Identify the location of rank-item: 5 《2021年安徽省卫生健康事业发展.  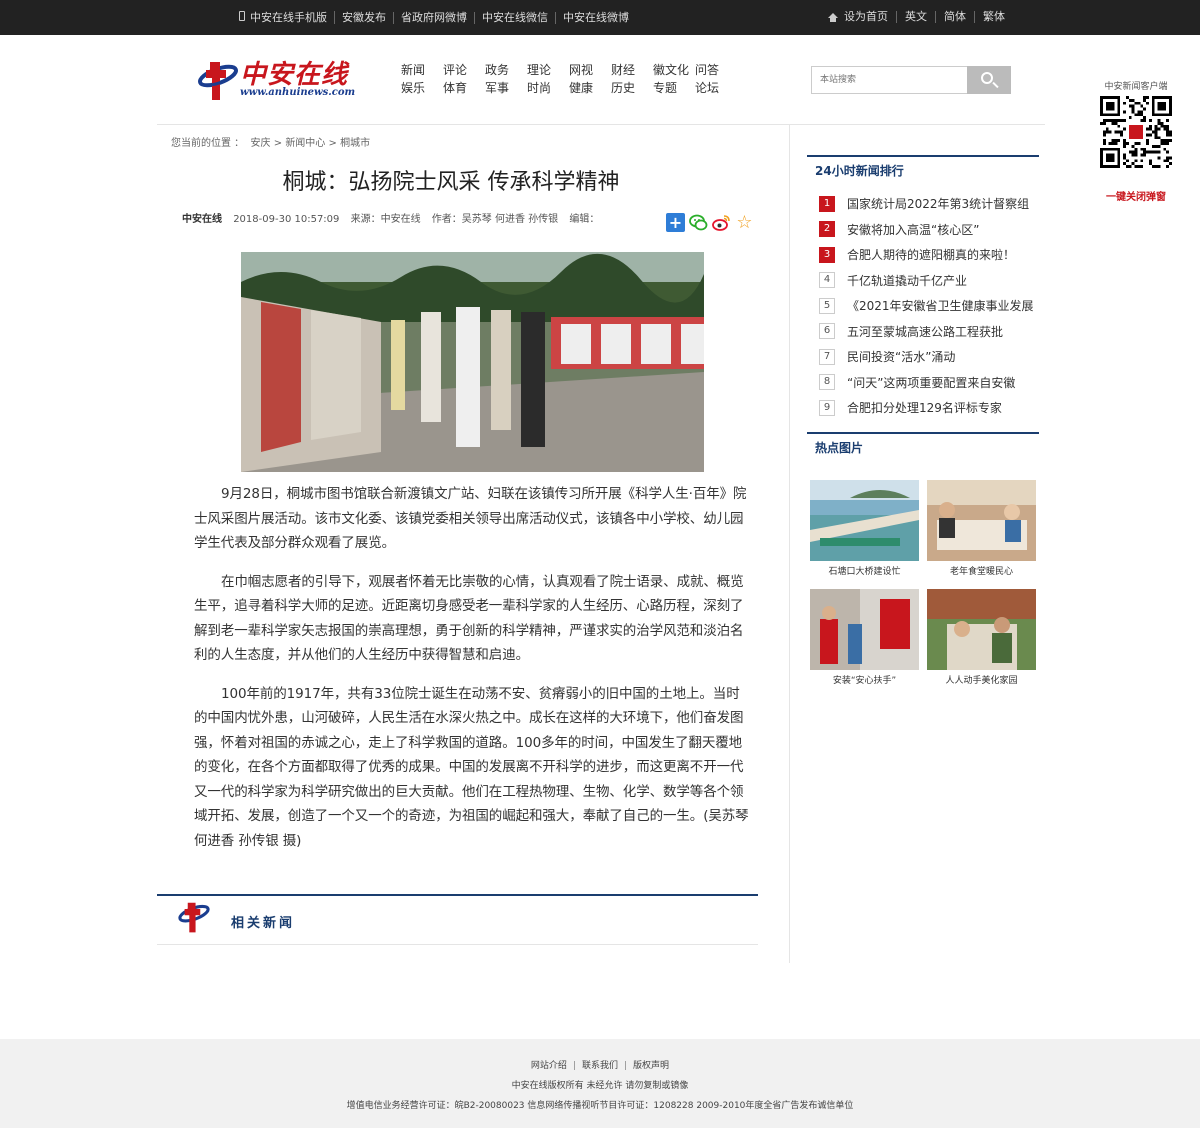
(930, 306).